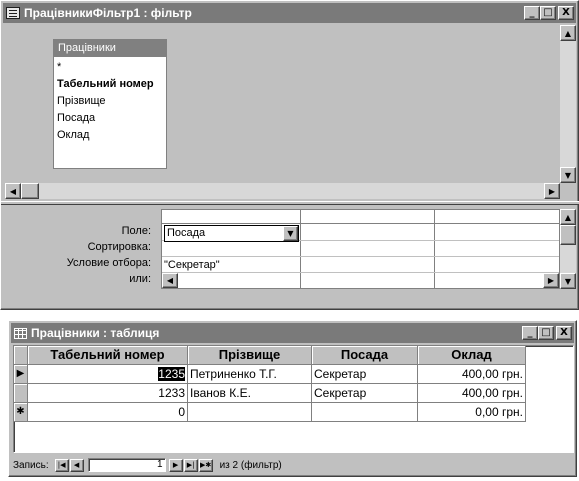 The width and height of the screenshot is (579, 481). Describe the element at coordinates (568, 235) in the screenshot. I see `grid-vertical-scroll-thumb` at that location.